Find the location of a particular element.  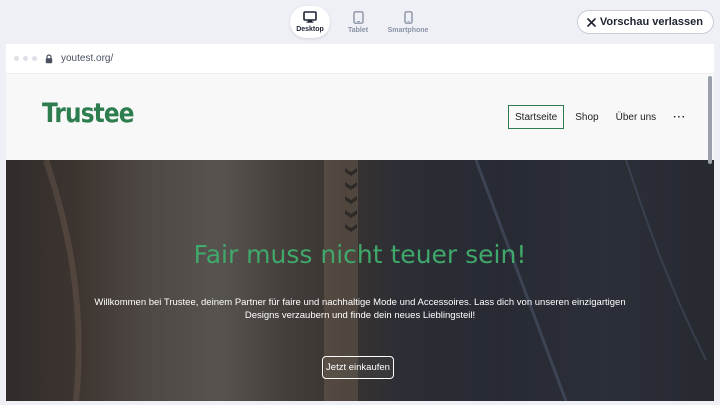

exit-preview-label: Vorschau verlassen is located at coordinates (651, 22).